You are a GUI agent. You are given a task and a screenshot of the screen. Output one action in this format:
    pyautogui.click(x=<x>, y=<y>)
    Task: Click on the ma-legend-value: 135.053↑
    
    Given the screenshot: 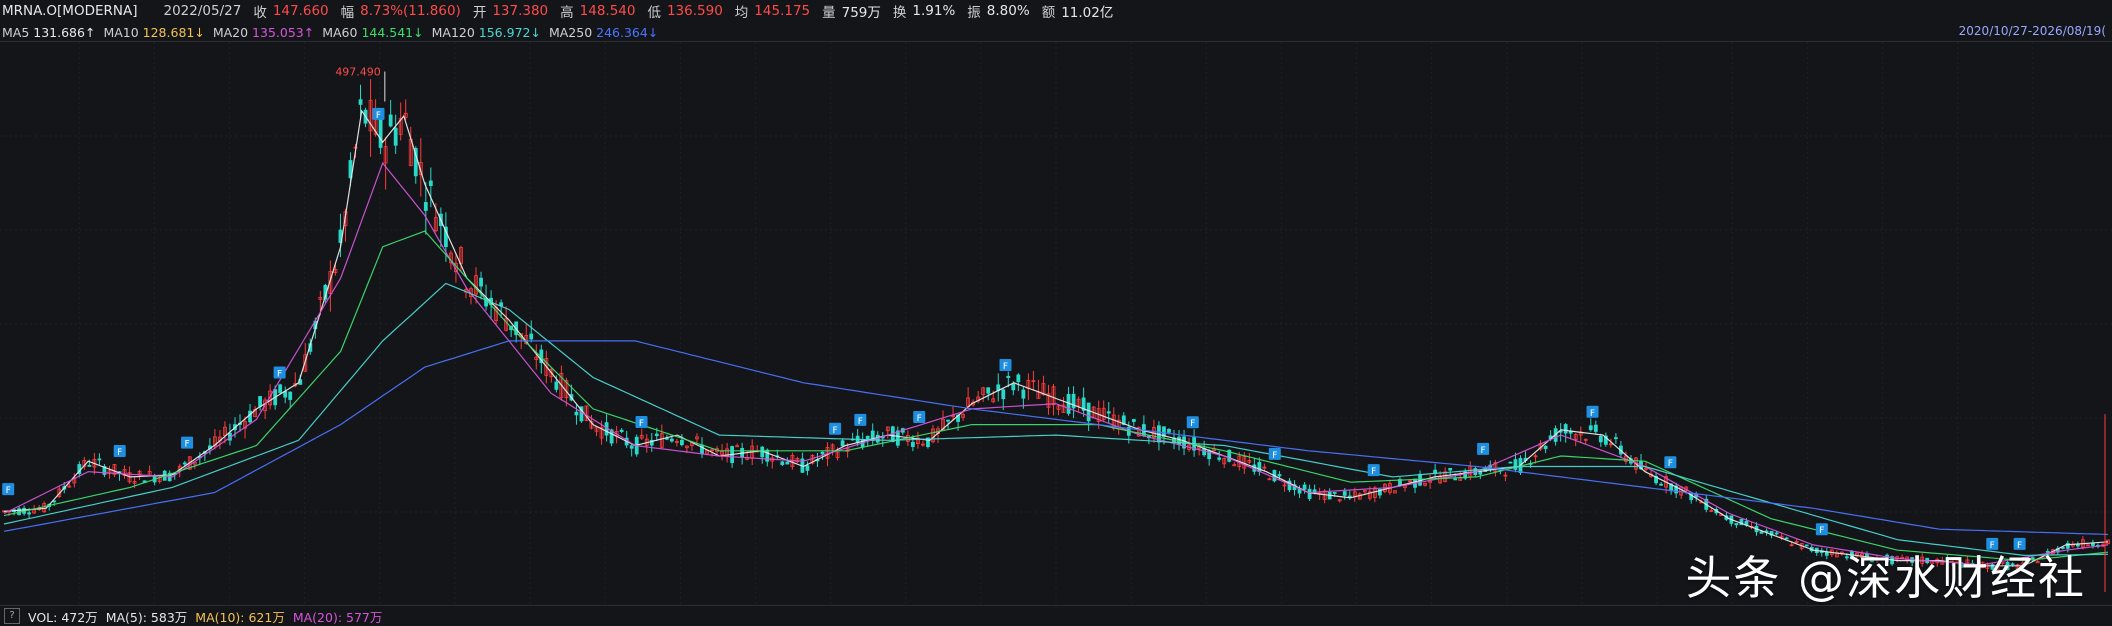 What is the action you would take?
    pyautogui.click(x=283, y=32)
    